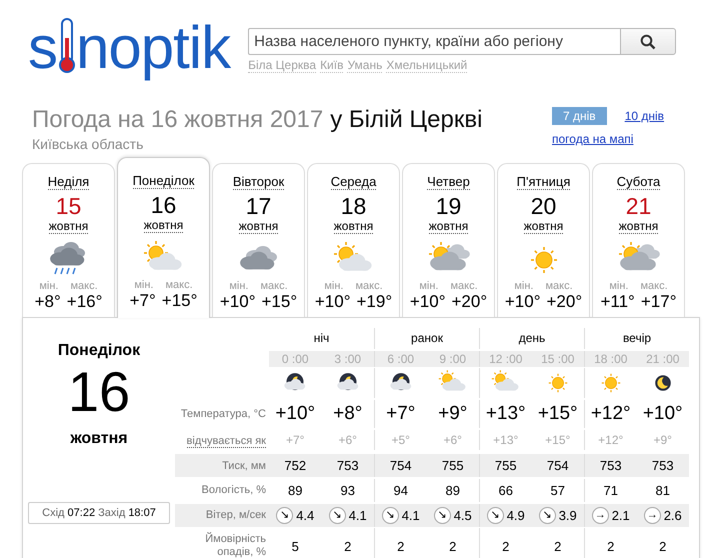 This screenshot has height=558, width=722. I want to click on table-cell: 94, so click(401, 490).